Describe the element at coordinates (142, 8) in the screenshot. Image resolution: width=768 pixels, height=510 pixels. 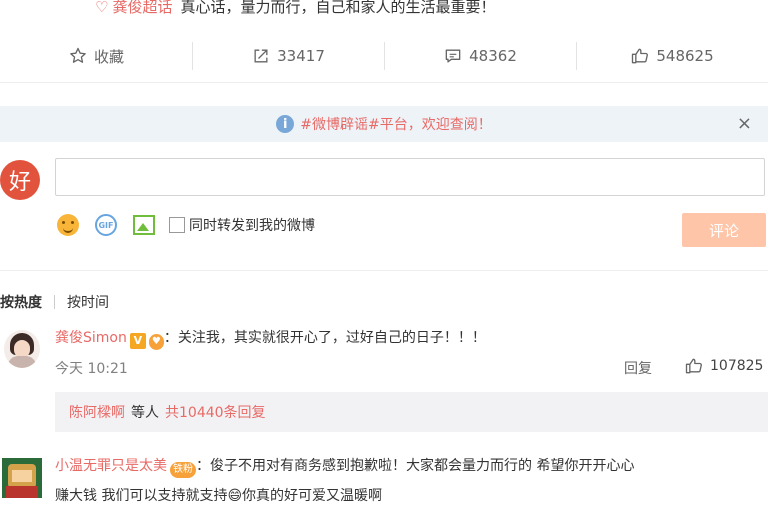
I see `topic-tag-link: 龚俊超话` at that location.